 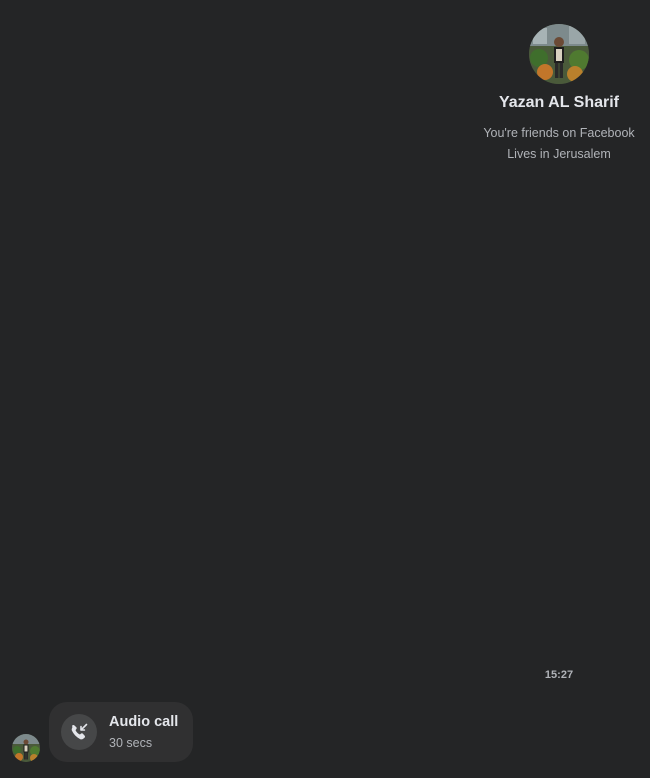 I want to click on friendship-status: You're friends on Facebook, so click(x=559, y=133).